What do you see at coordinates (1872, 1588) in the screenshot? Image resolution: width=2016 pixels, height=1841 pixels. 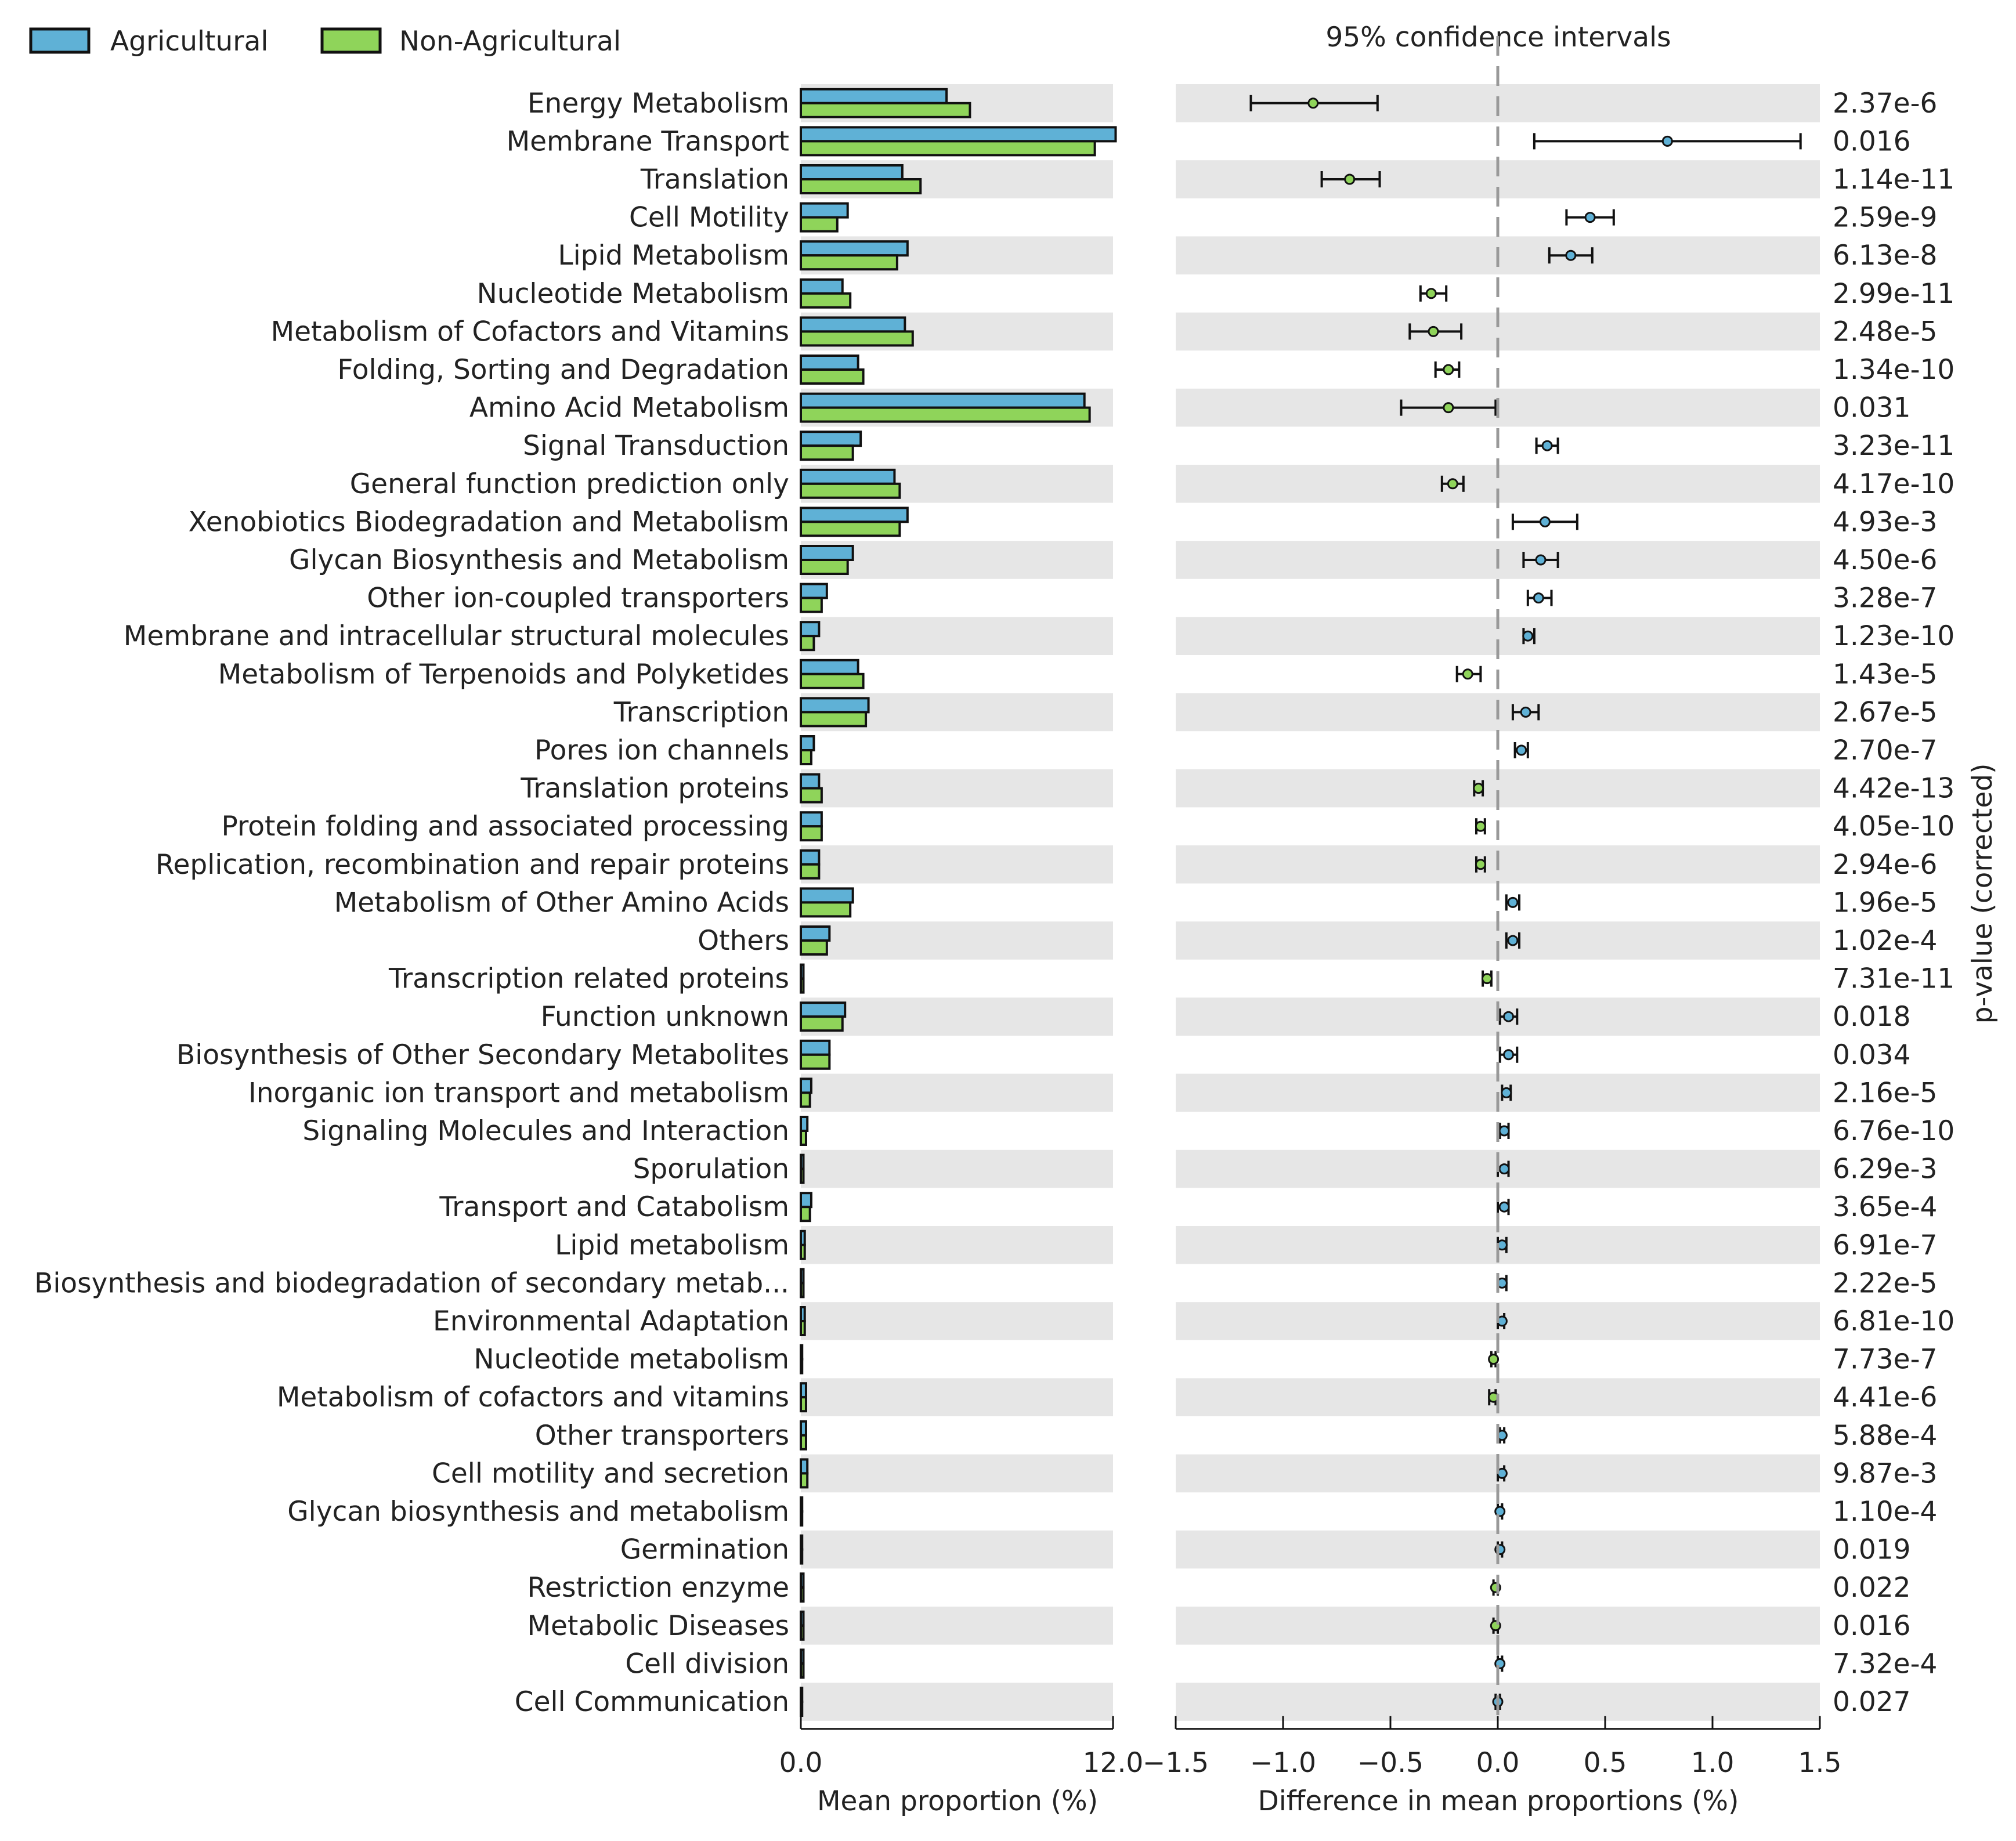 I see `p-value-restriction-enzyme: 0.022` at bounding box center [1872, 1588].